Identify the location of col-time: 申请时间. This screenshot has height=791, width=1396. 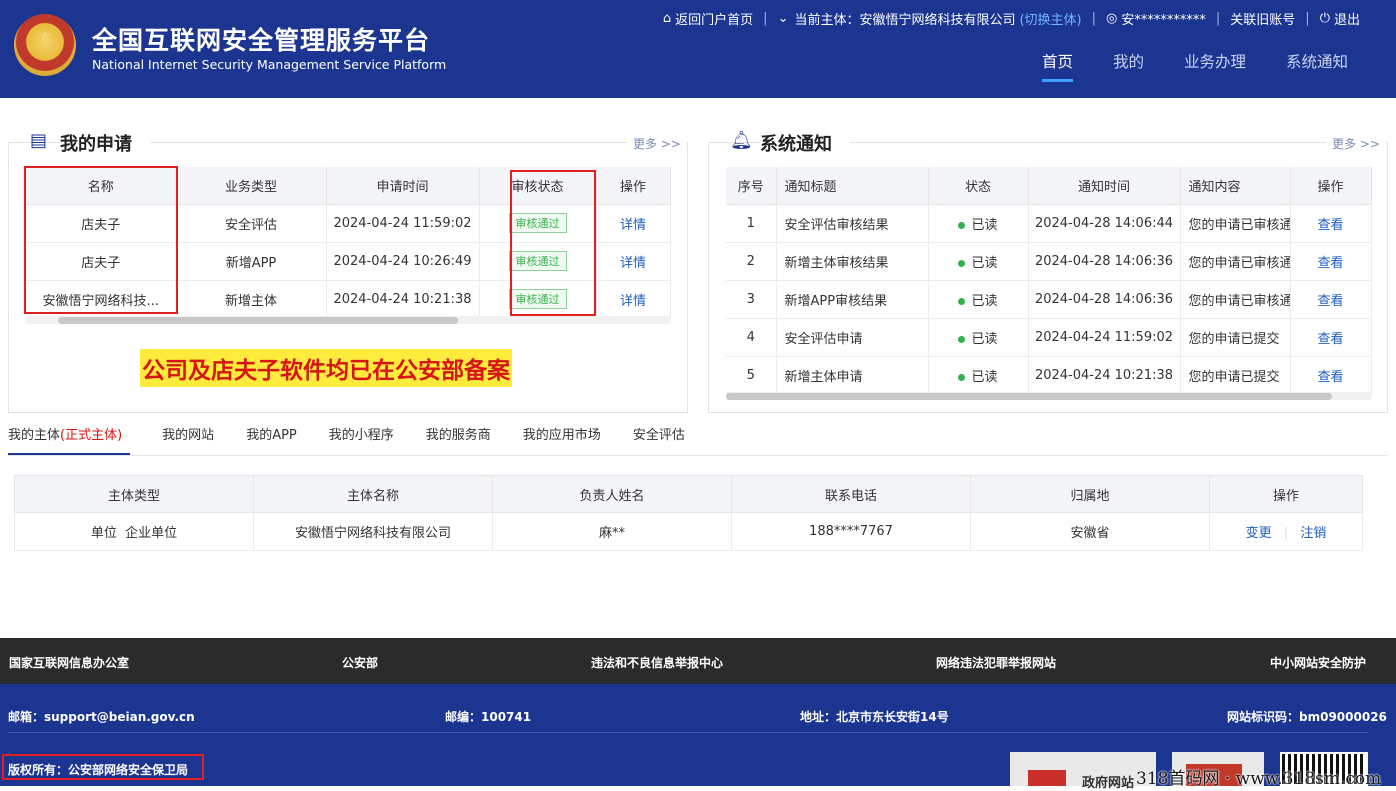
(403, 186).